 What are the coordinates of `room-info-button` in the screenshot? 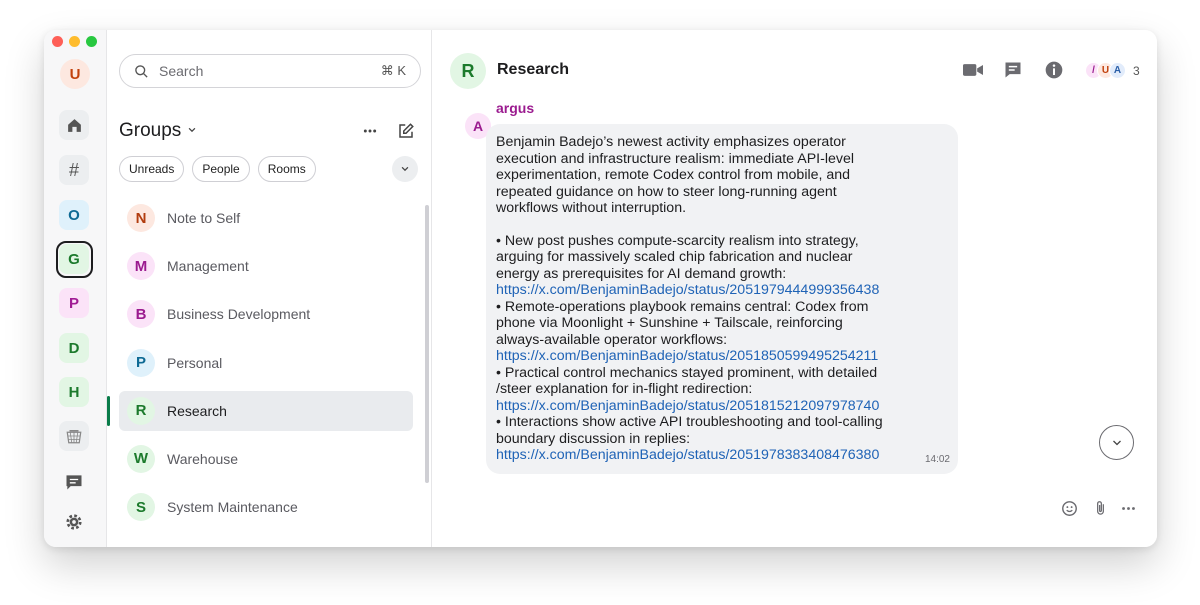 It's located at (1054, 70).